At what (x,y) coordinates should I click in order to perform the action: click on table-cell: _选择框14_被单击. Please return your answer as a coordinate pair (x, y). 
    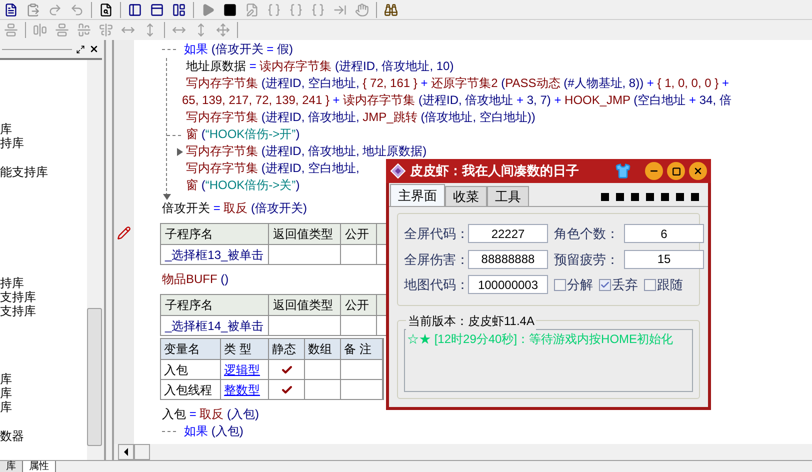
    Looking at the image, I should click on (215, 325).